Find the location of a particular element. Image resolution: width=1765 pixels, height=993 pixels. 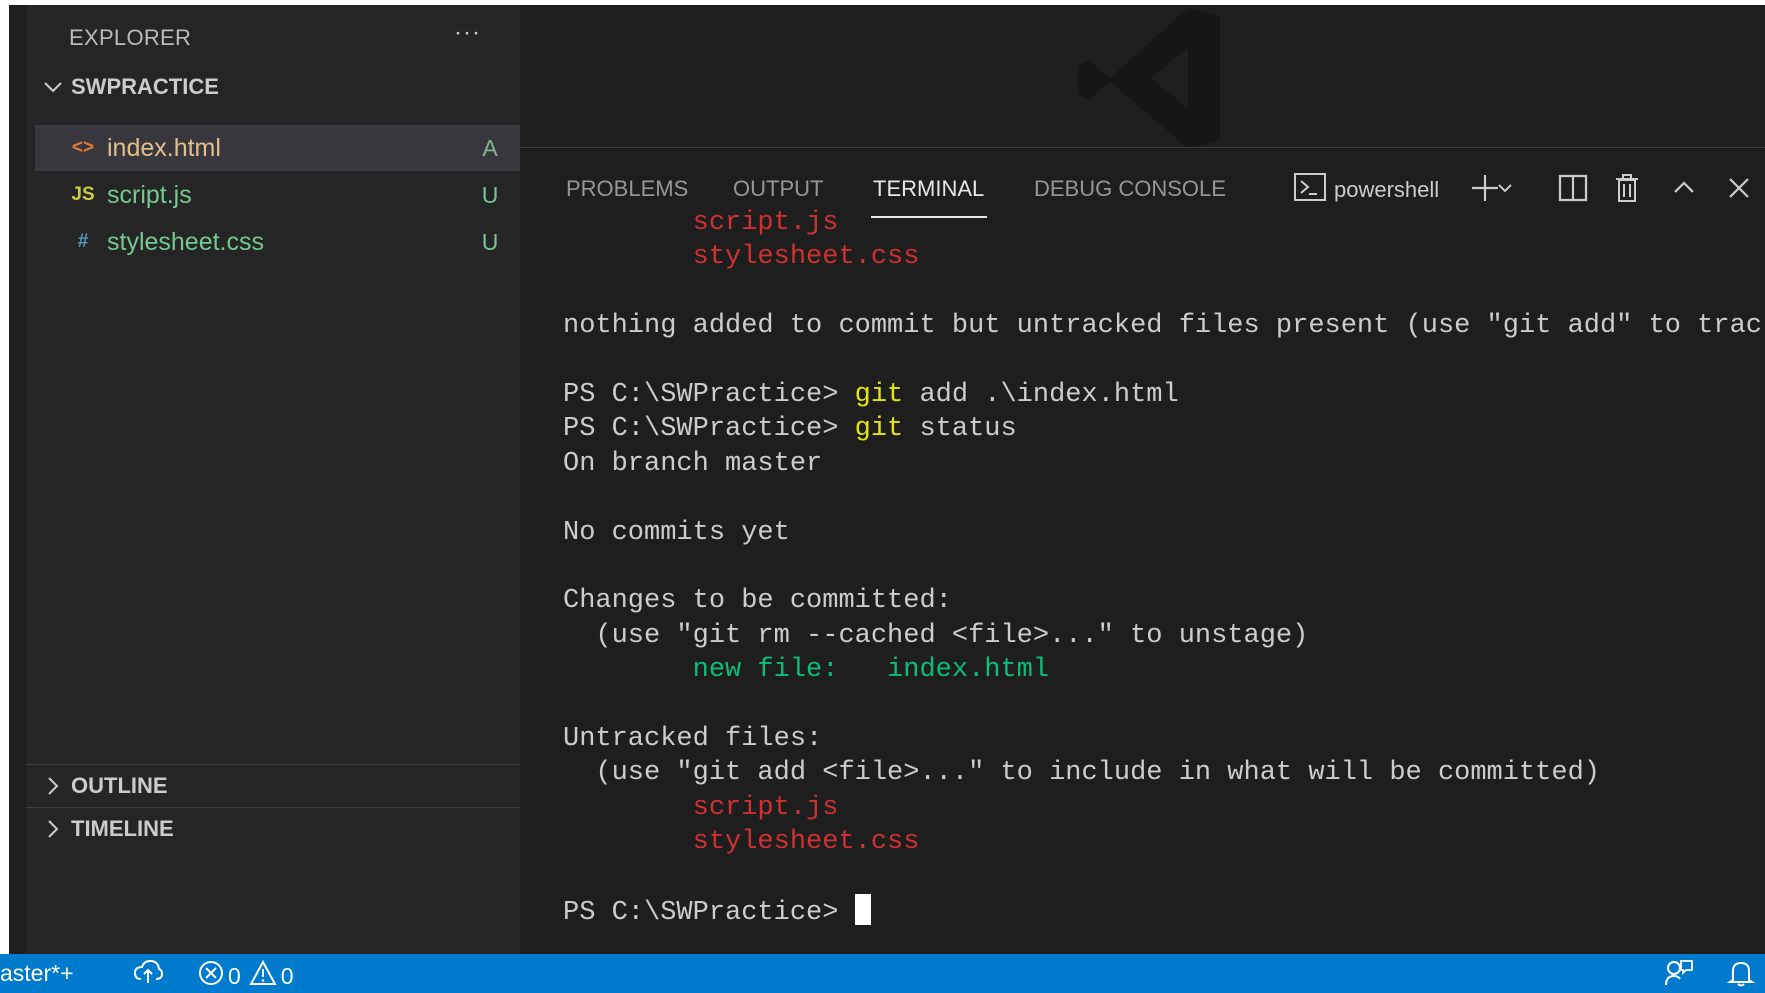

terminal-cursor is located at coordinates (862, 909).